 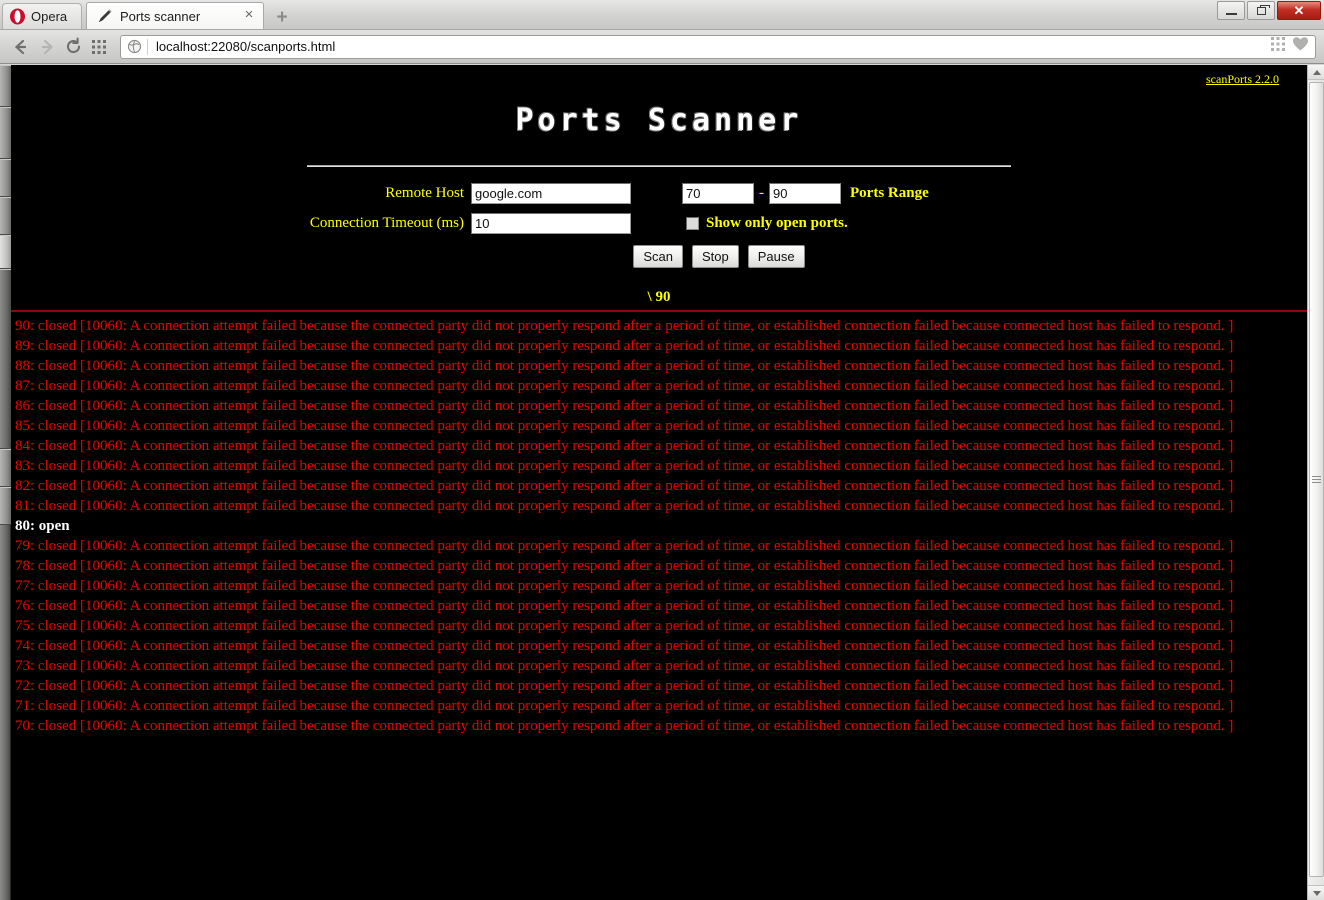 What do you see at coordinates (49, 16) in the screenshot?
I see `opera-menu-label: Opera` at bounding box center [49, 16].